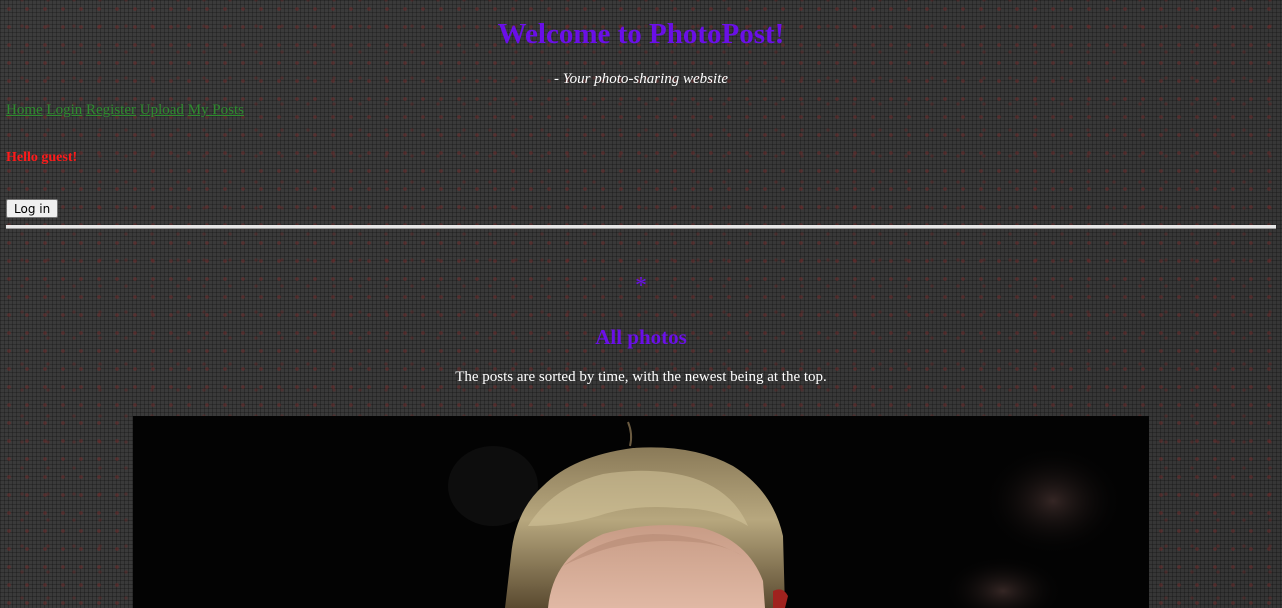 The width and height of the screenshot is (1282, 608). Describe the element at coordinates (24, 110) in the screenshot. I see `nav-link-home: Home` at that location.